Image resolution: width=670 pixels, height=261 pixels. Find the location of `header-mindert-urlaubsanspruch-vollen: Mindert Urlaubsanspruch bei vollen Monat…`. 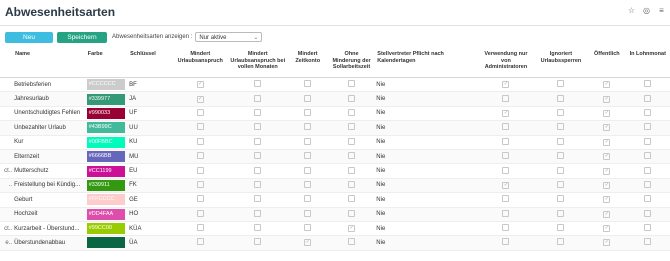

header-mindert-urlaubsanspruch-vollen: Mindert Urlaubsanspruch bei vollen Monat… is located at coordinates (258, 63).